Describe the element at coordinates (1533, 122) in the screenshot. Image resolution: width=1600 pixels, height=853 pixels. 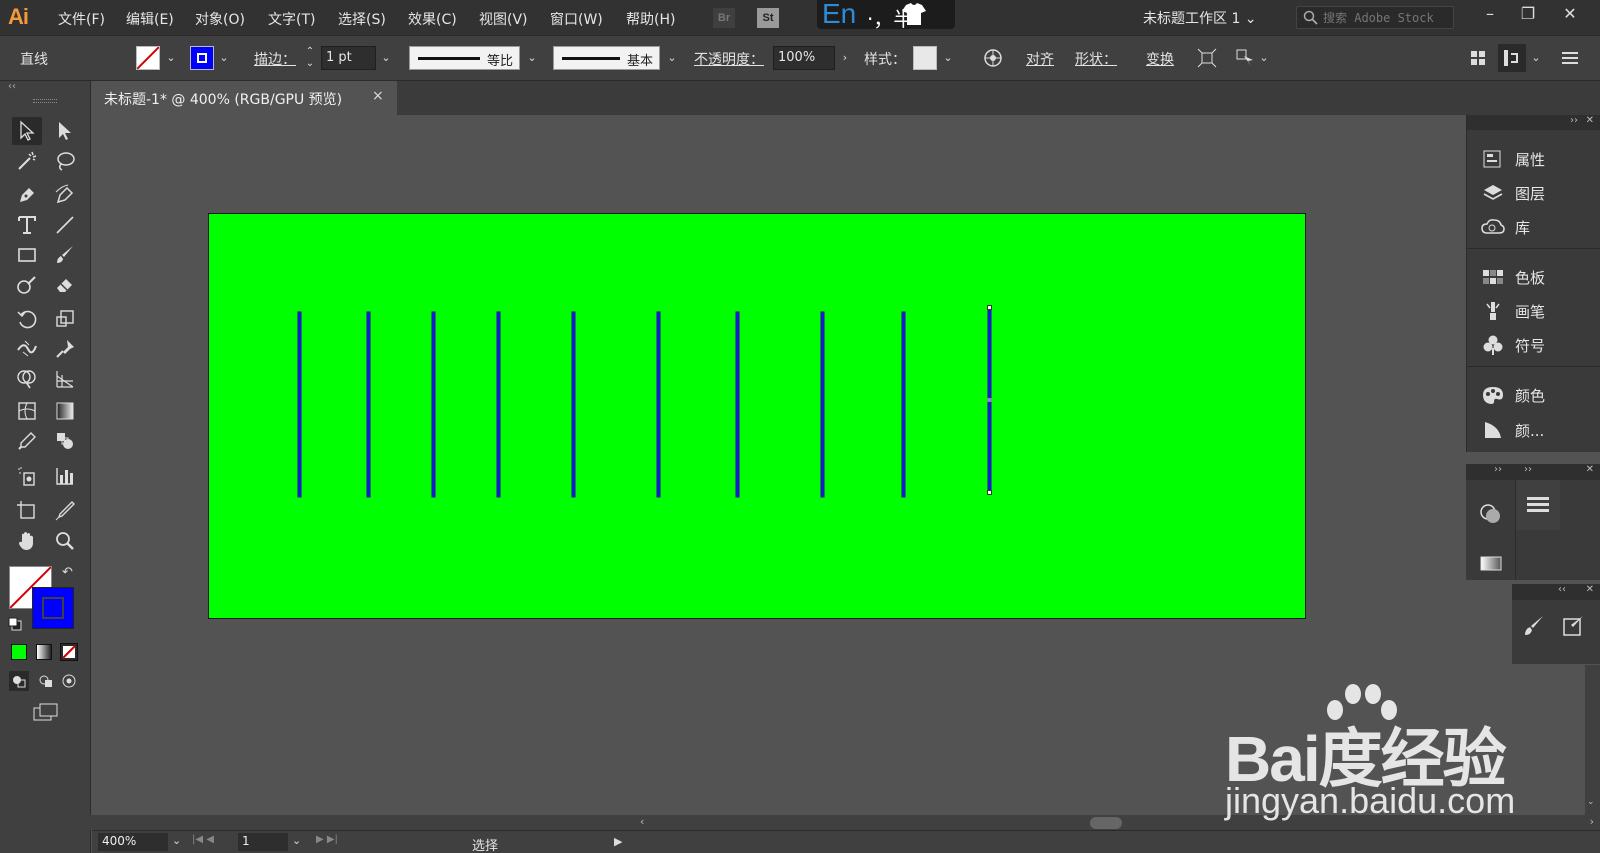
I see `panel-dock-header: ›› ✕` at that location.